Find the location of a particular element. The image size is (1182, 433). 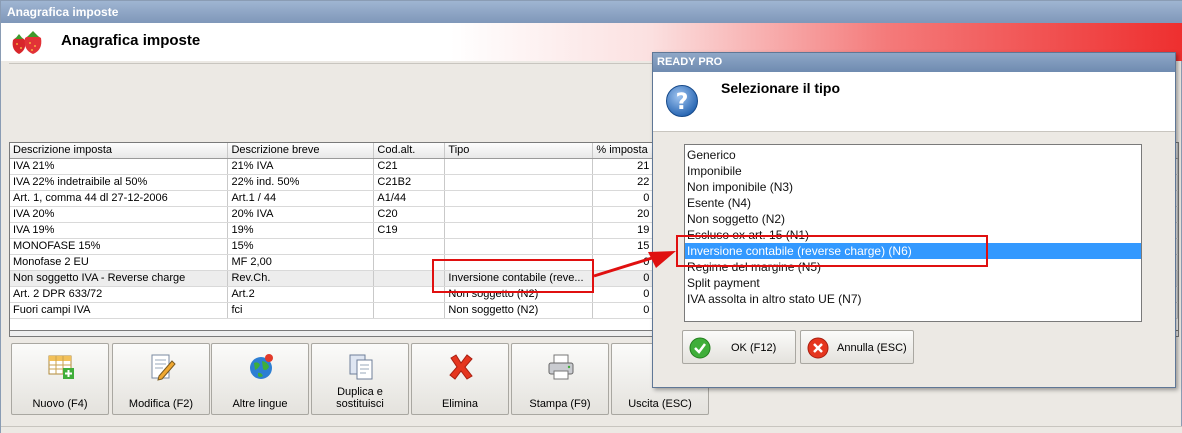

column-header: Descrizione breve is located at coordinates (301, 151).